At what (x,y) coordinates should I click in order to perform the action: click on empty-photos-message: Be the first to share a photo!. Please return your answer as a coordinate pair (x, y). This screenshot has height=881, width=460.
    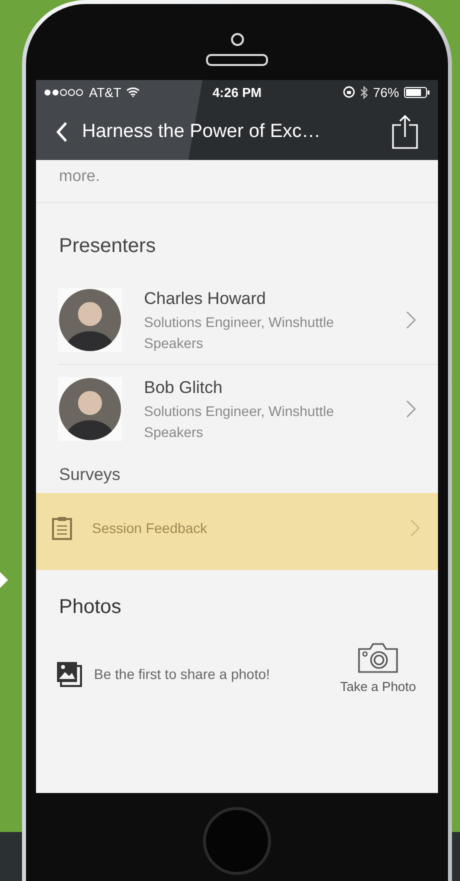
    Looking at the image, I should click on (182, 674).